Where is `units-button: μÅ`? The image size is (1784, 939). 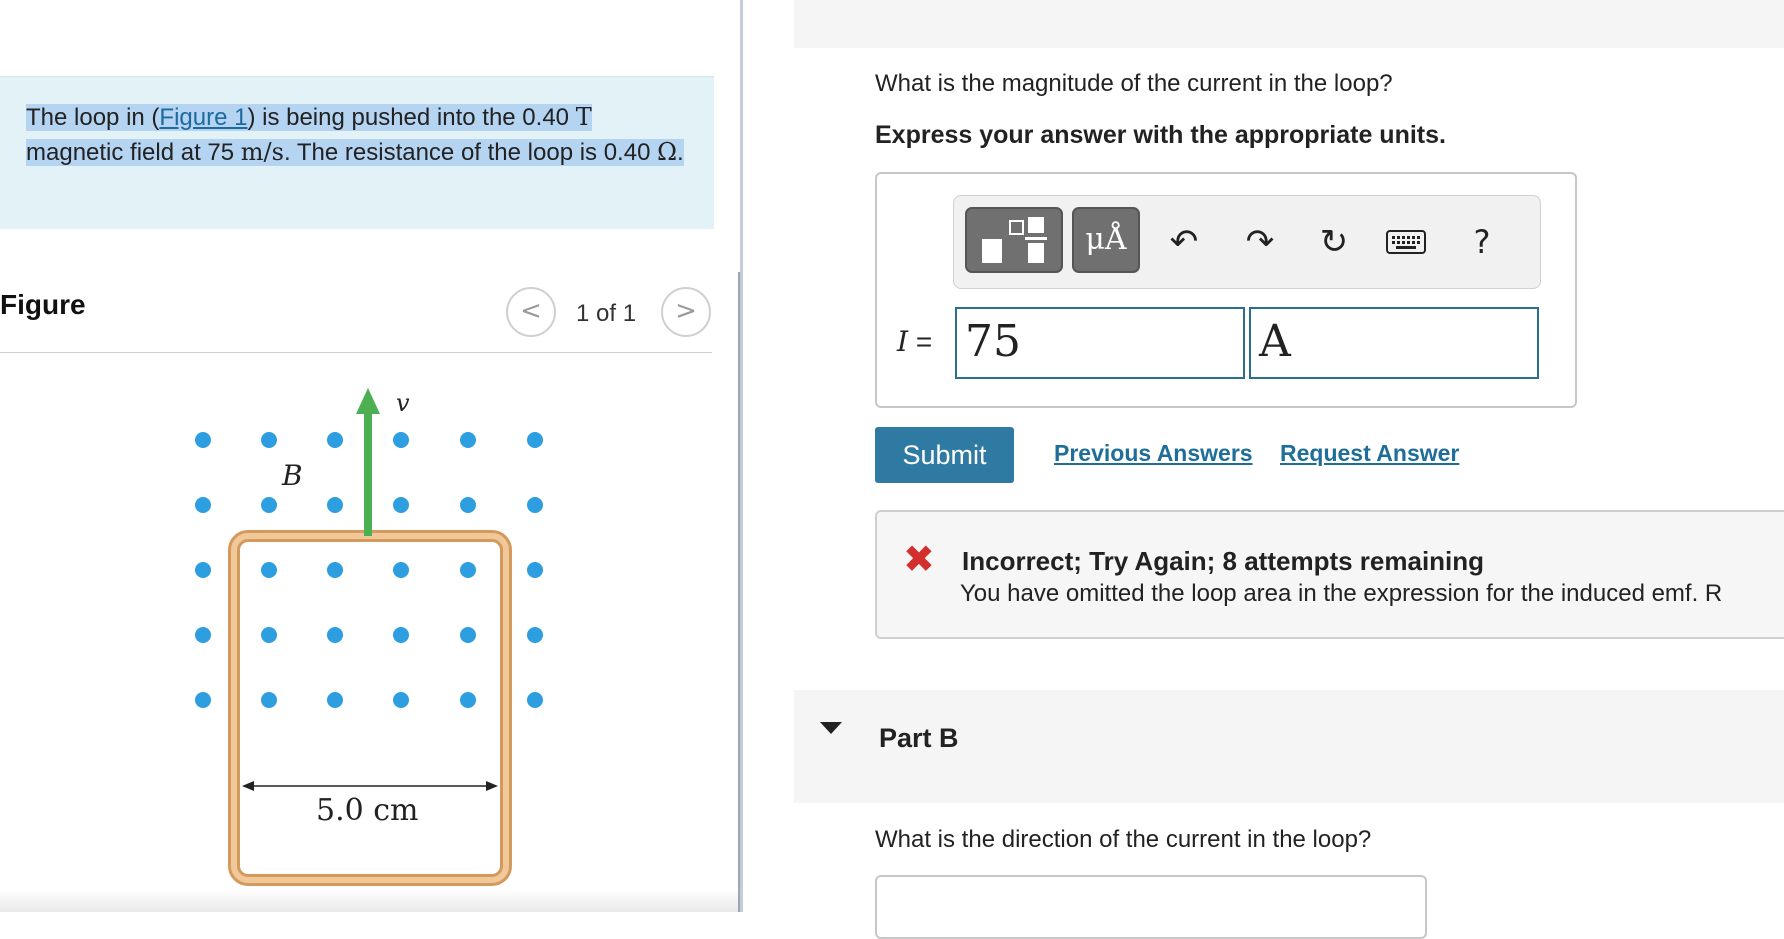
units-button: μÅ is located at coordinates (1106, 240).